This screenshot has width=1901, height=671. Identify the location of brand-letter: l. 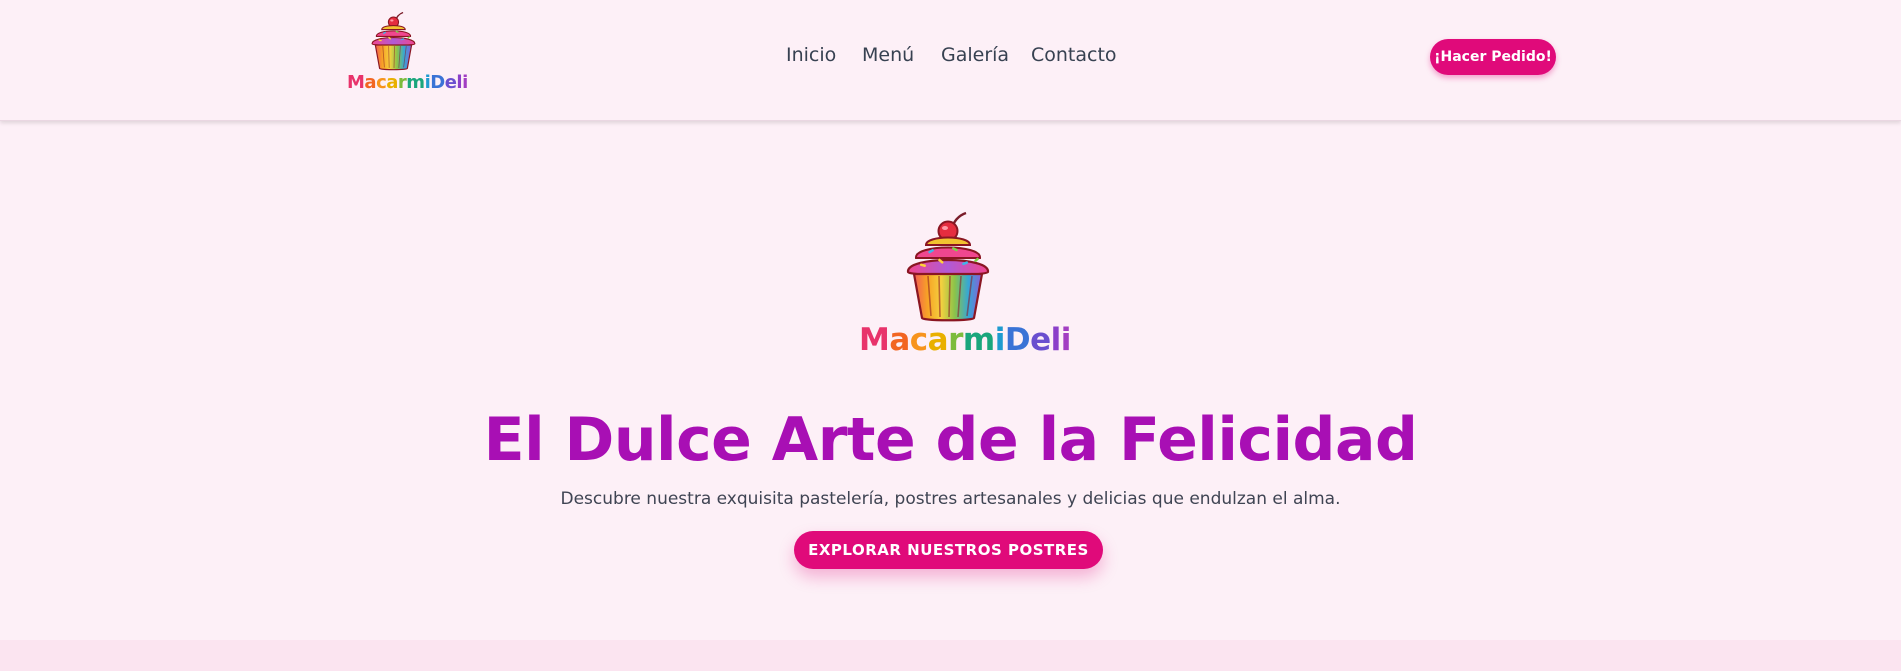
(1056, 340).